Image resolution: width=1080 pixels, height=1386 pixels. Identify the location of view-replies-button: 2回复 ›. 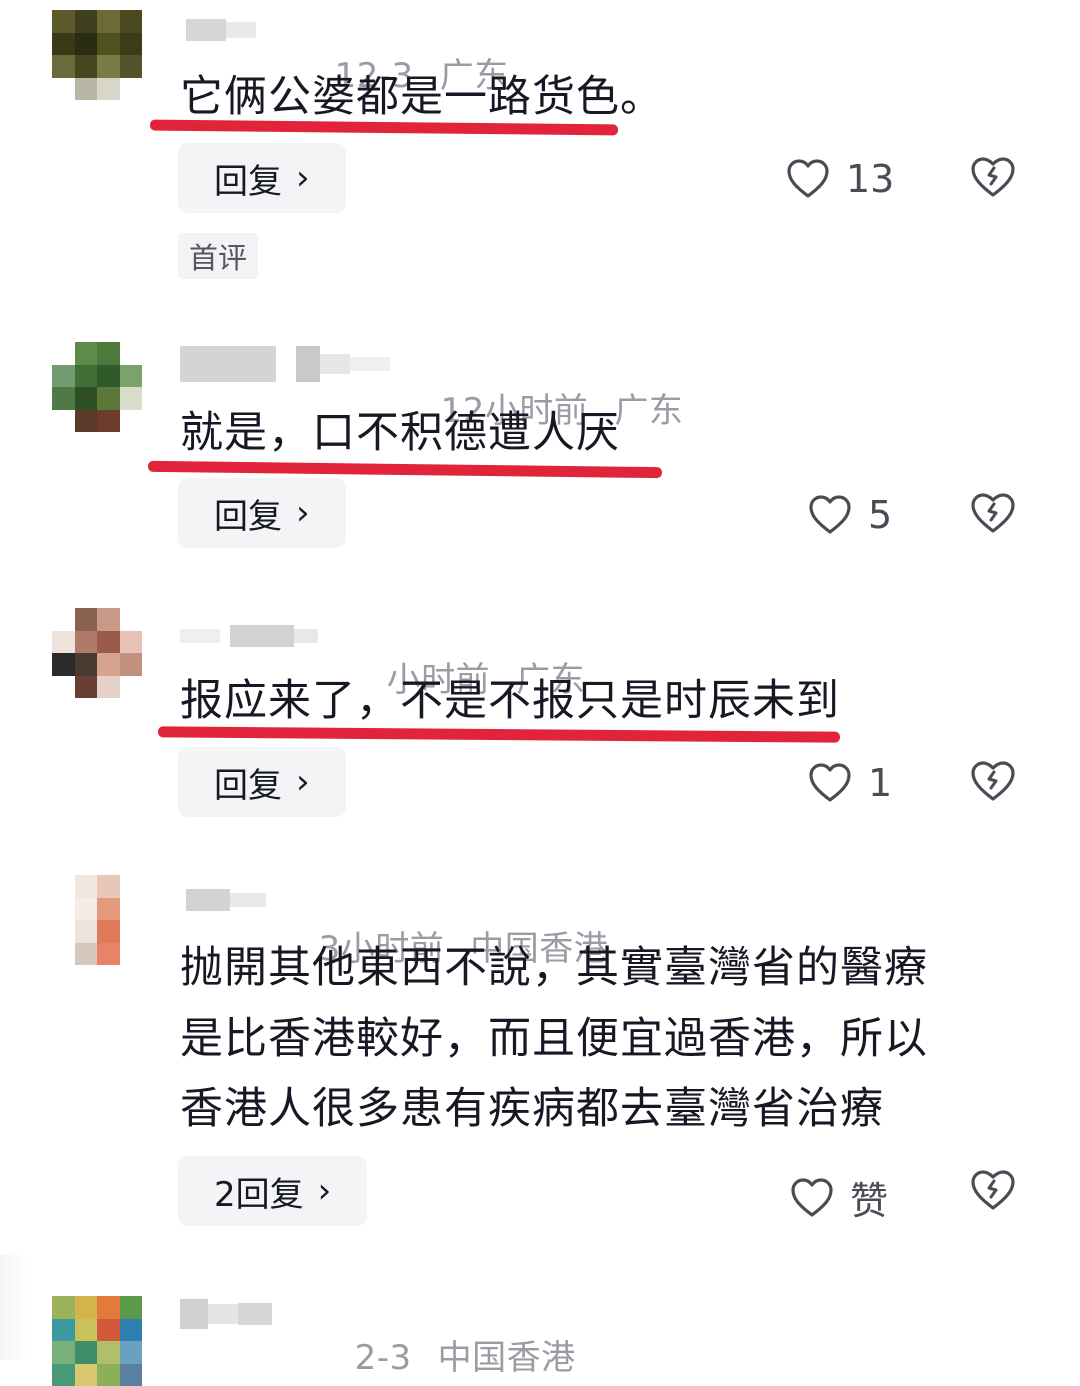
(273, 1191).